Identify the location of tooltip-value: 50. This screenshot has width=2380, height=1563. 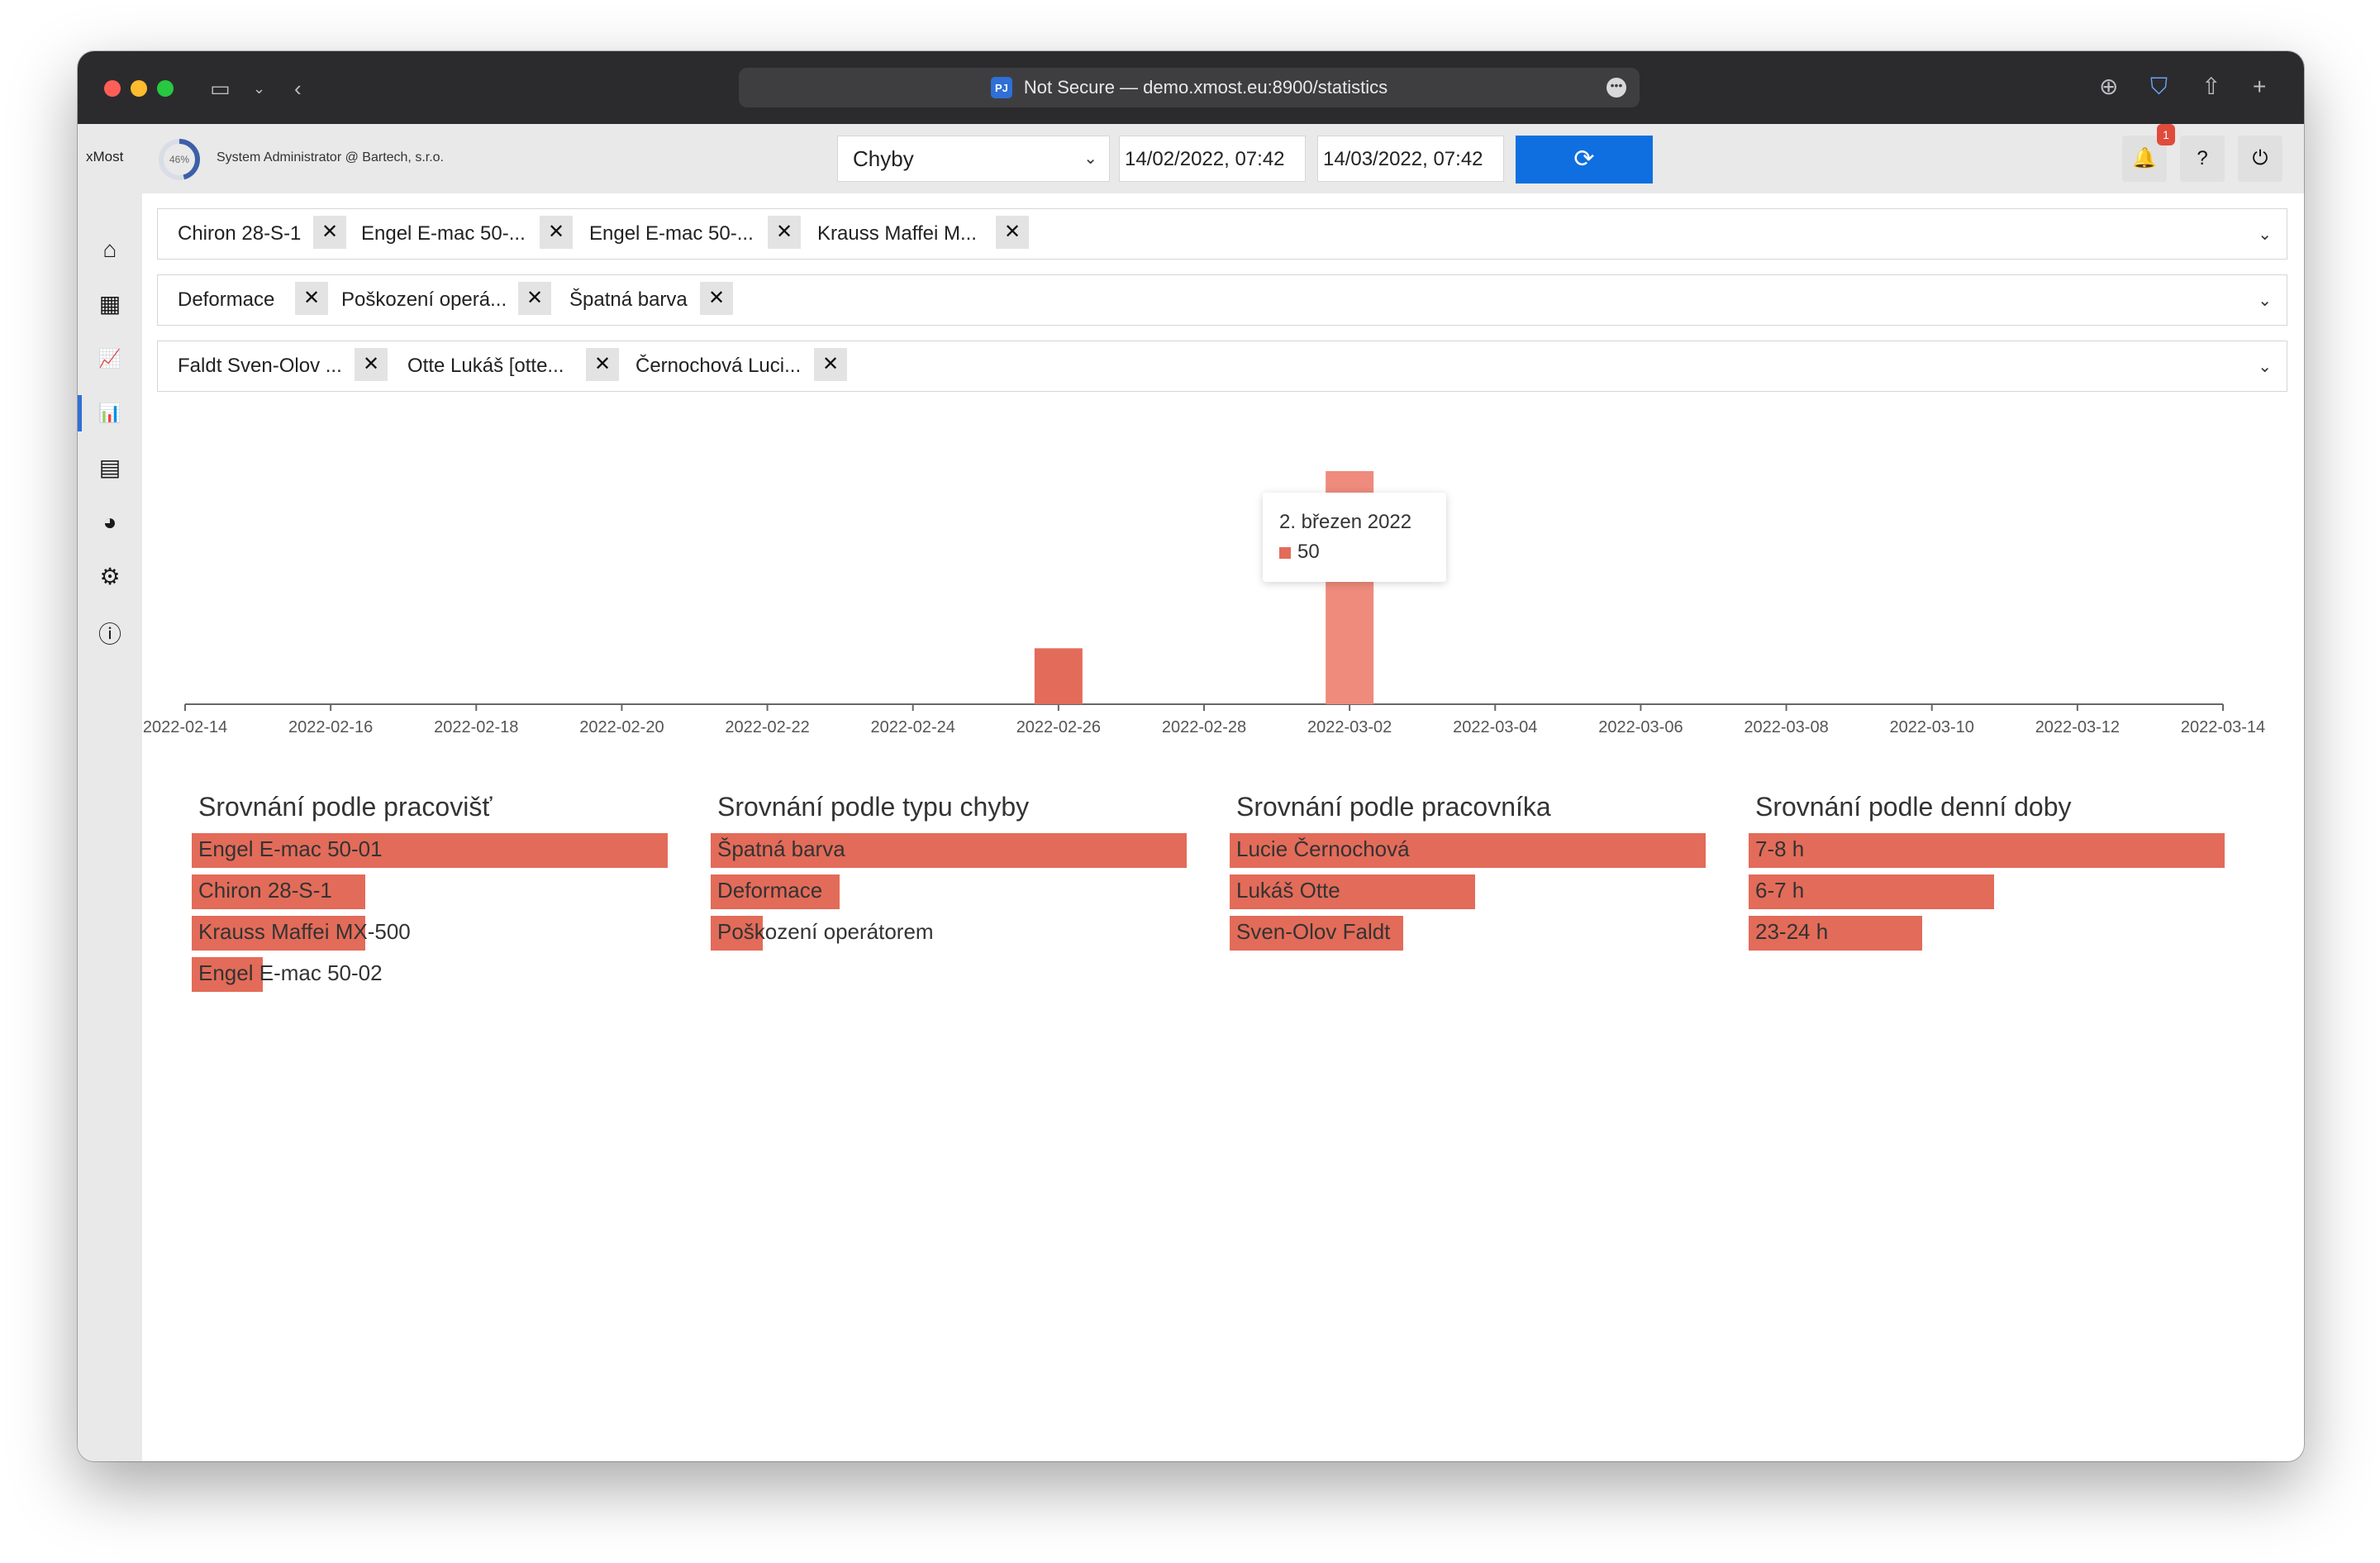
(1308, 552).